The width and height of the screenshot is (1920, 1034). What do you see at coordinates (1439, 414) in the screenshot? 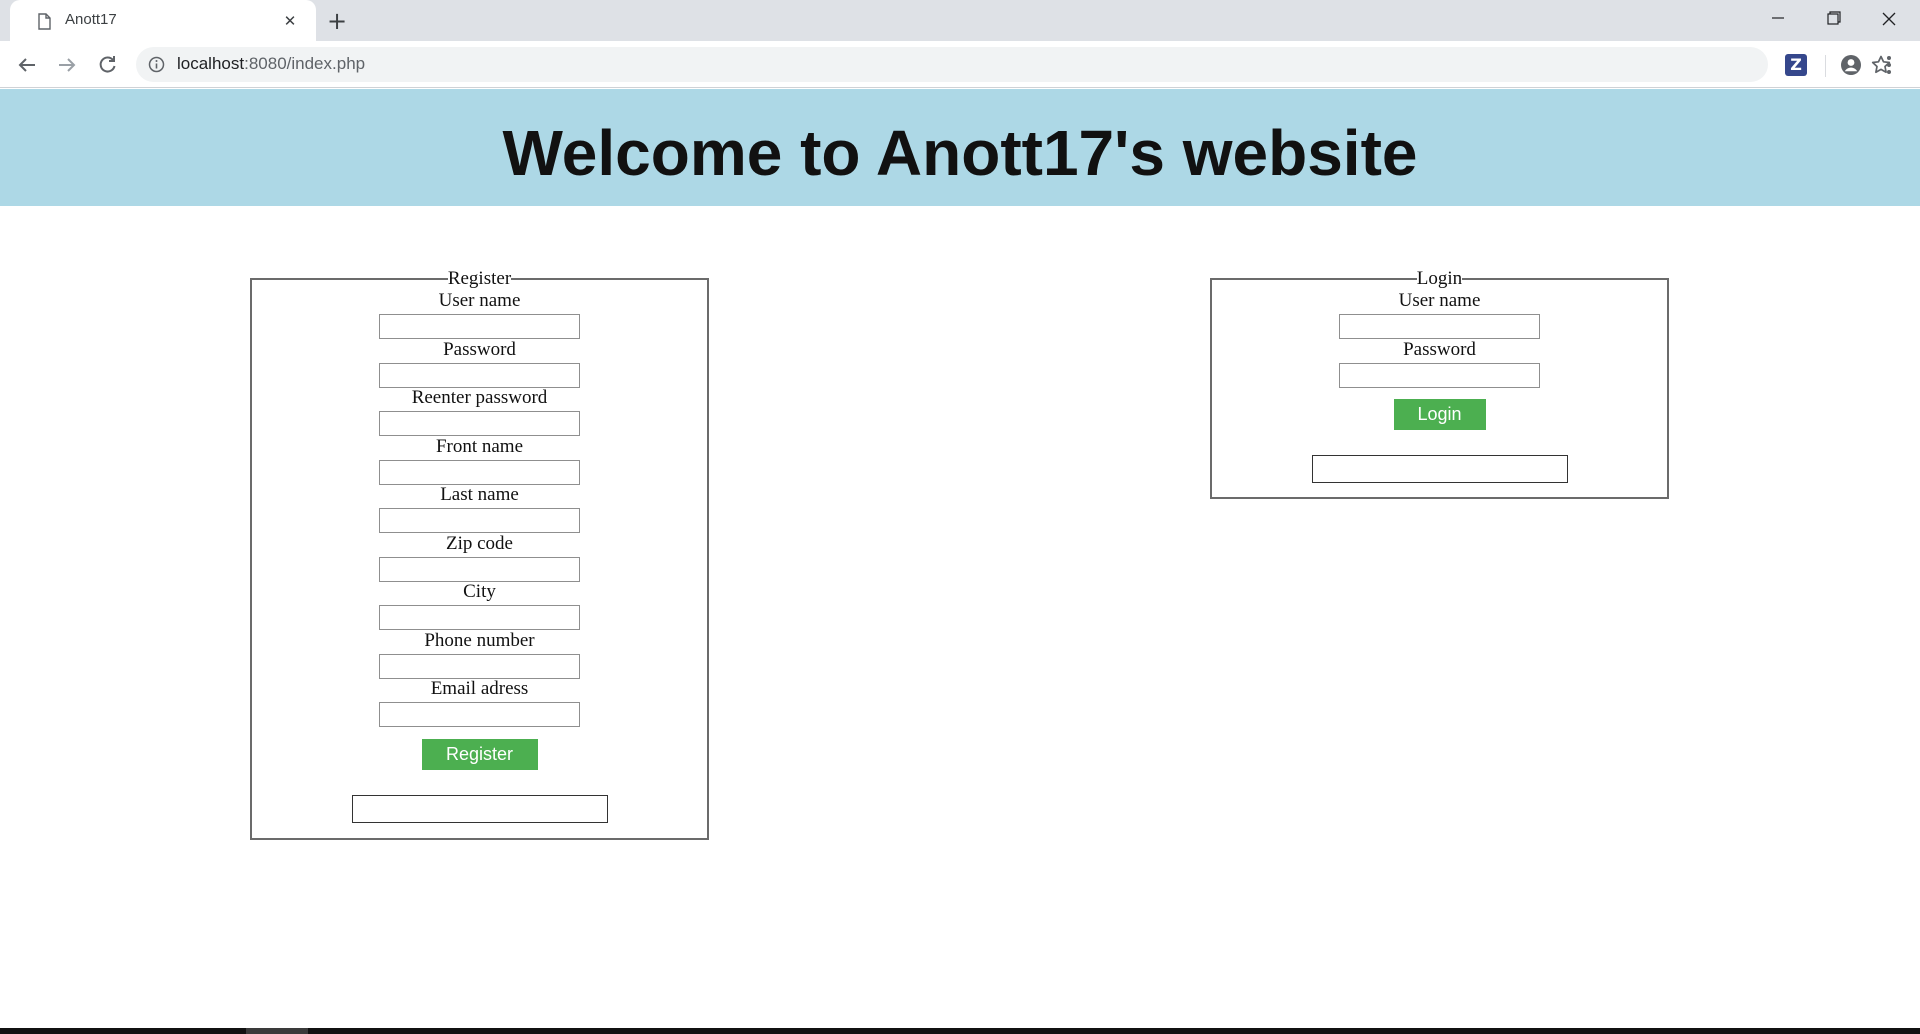
I see `login-button: Login` at bounding box center [1439, 414].